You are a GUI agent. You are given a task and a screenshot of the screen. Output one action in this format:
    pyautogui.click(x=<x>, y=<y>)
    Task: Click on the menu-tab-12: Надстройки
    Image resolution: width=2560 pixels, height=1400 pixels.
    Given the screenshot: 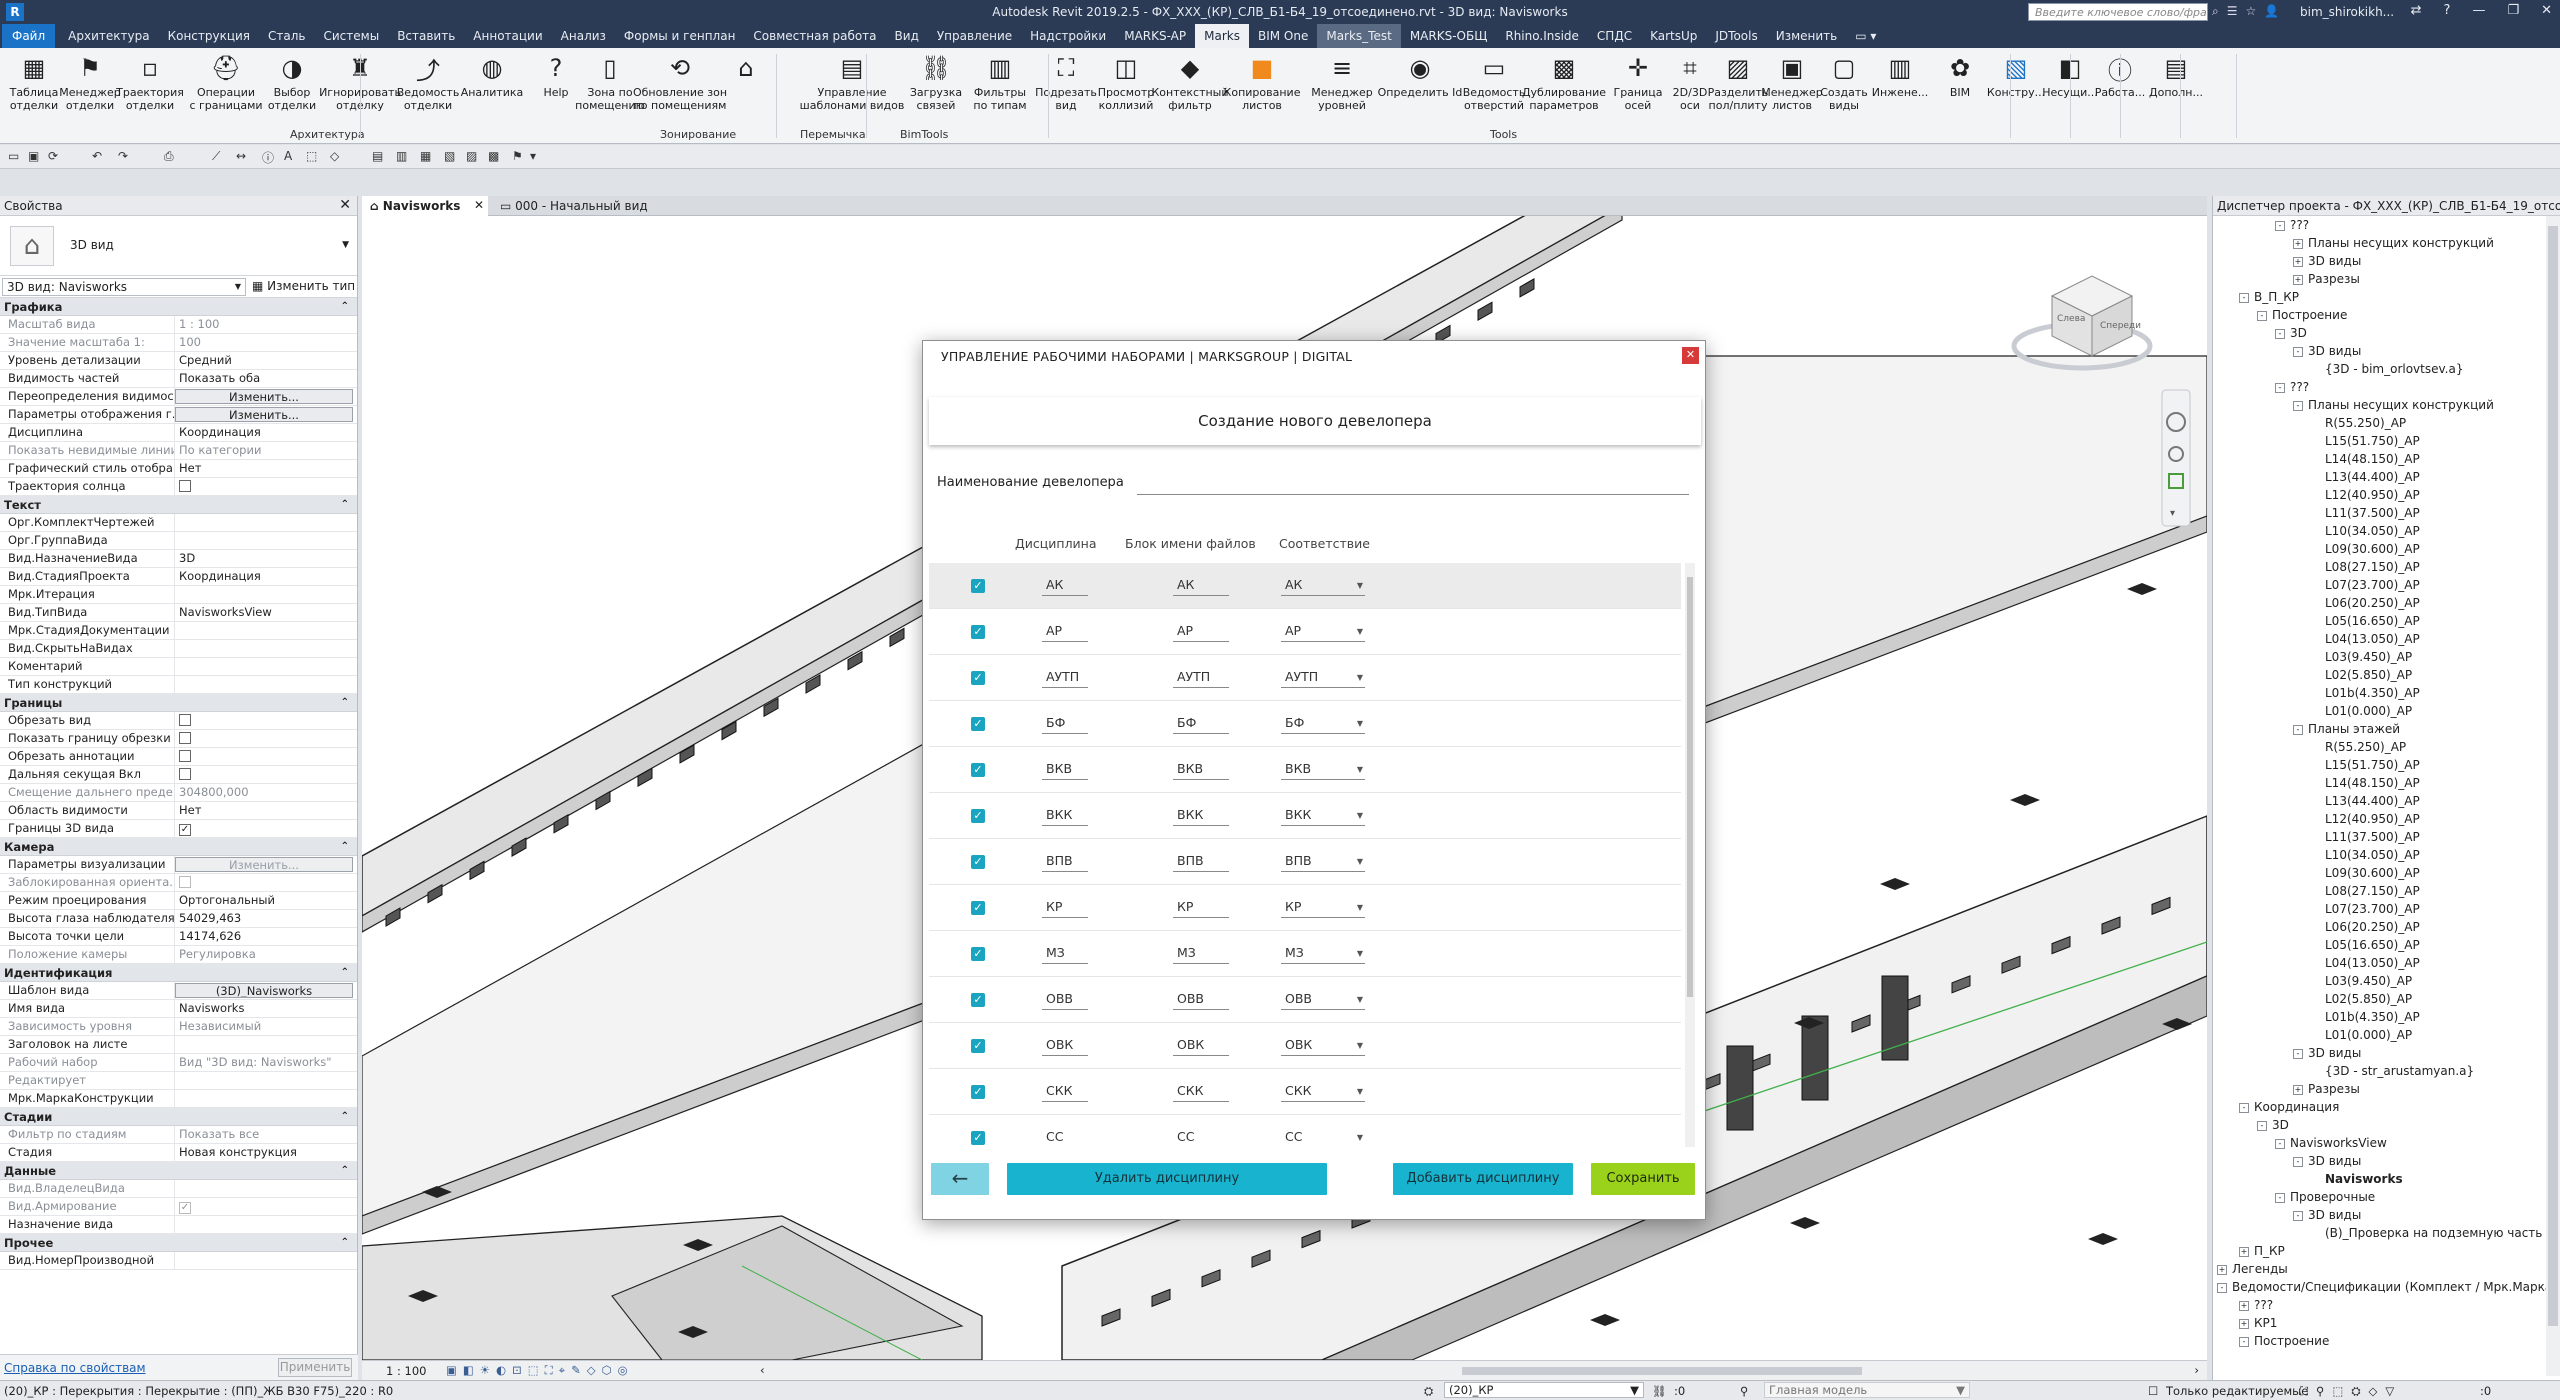 What is the action you would take?
    pyautogui.click(x=1068, y=36)
    